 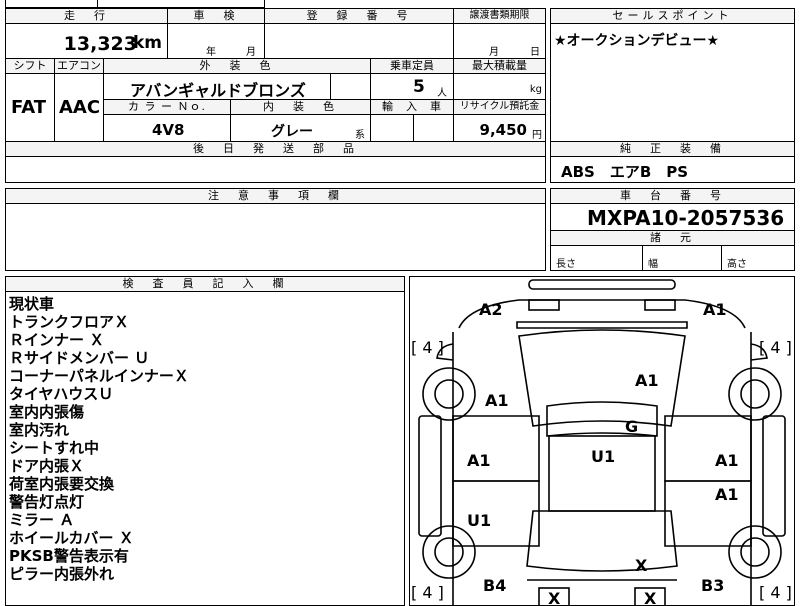 What do you see at coordinates (672, 82) in the screenshot?
I see `sales-point-cell: ★オークションデビュー★` at bounding box center [672, 82].